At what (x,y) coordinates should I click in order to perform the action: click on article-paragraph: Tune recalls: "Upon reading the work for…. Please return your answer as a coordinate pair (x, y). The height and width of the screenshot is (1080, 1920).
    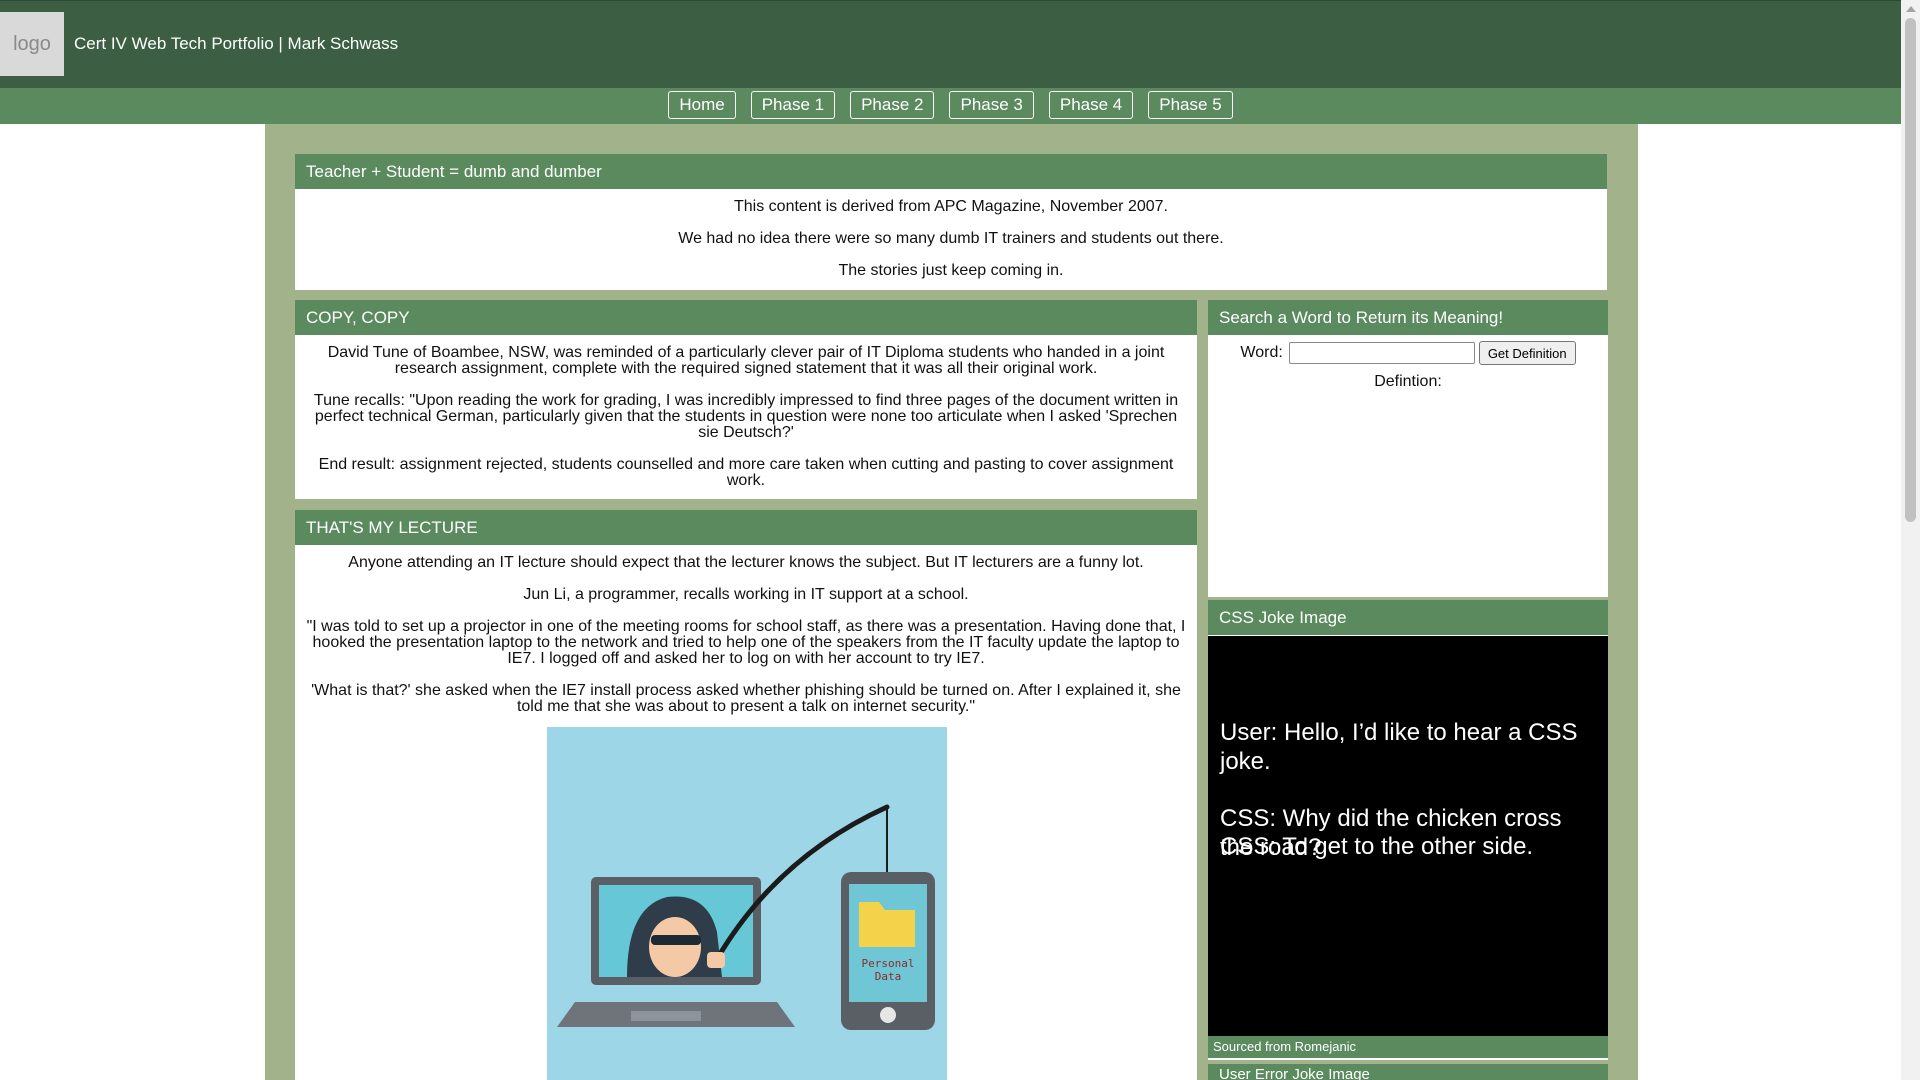
    Looking at the image, I should click on (746, 416).